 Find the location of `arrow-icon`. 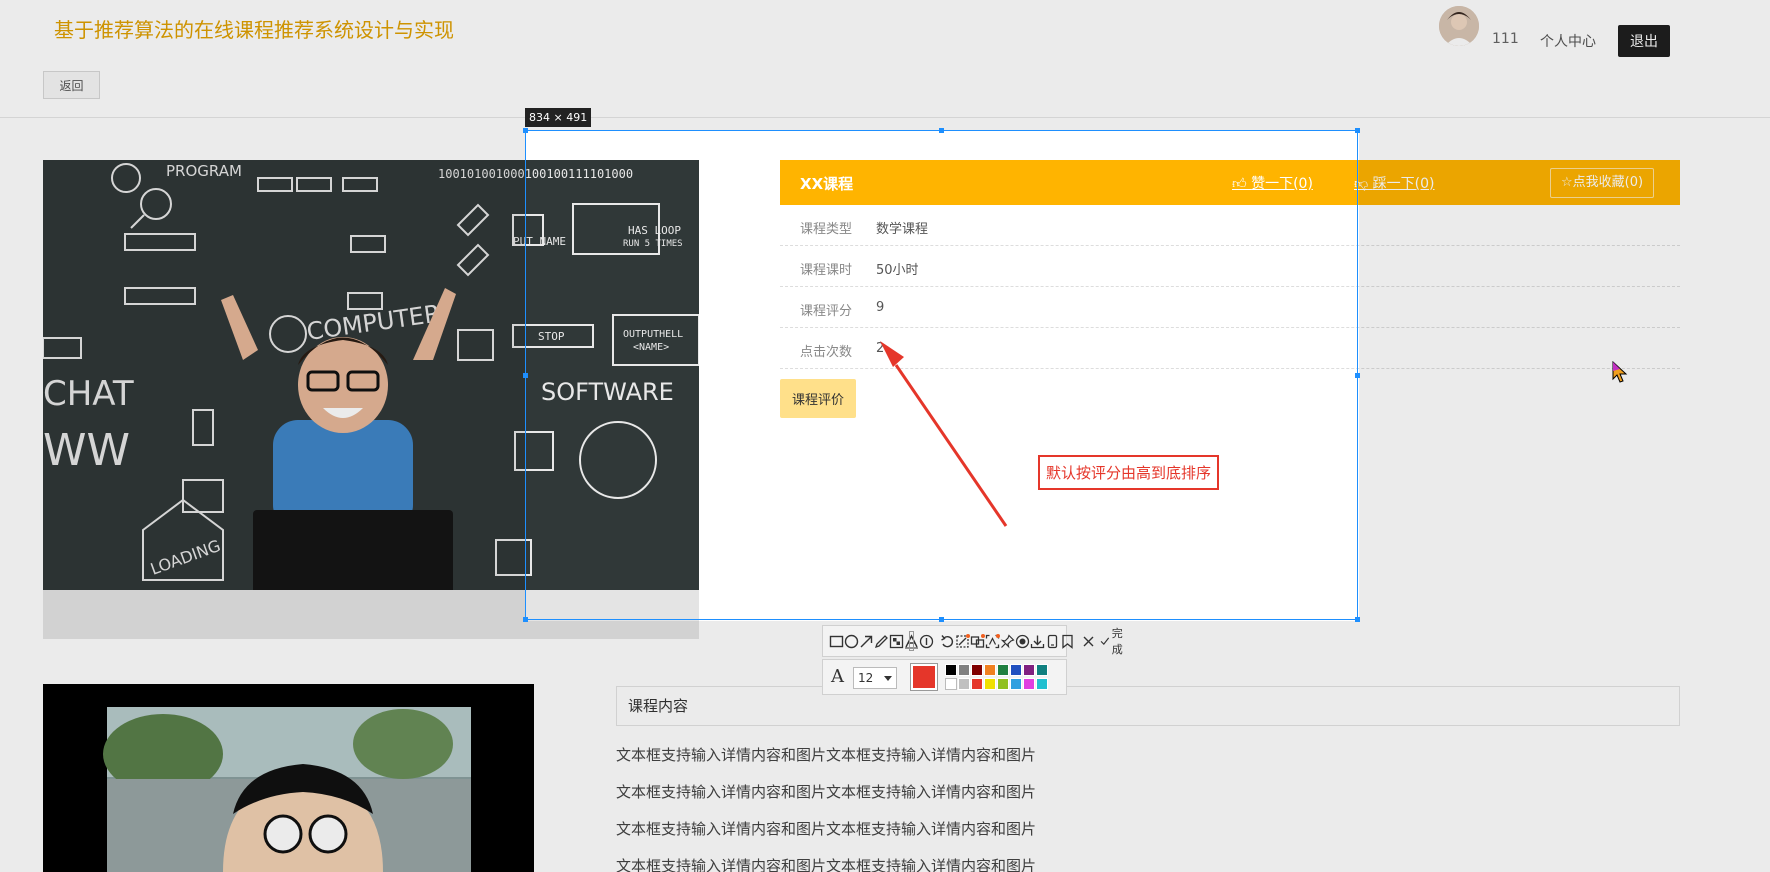

arrow-icon is located at coordinates (866, 641).